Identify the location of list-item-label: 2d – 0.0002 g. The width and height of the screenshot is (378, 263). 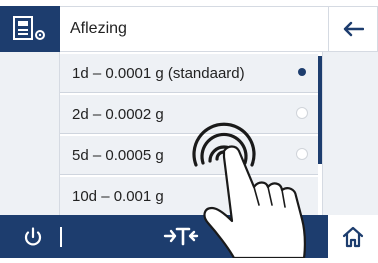
(118, 114).